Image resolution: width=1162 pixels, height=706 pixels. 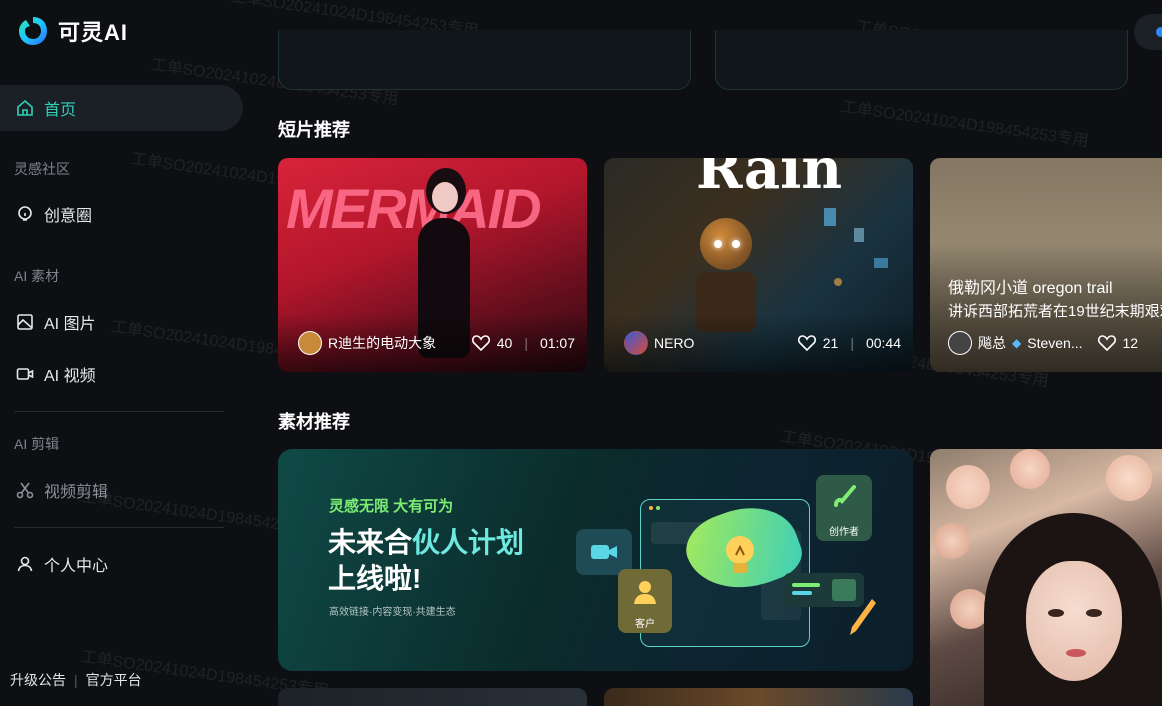 I want to click on paintbrush-icon, so click(x=845, y=496).